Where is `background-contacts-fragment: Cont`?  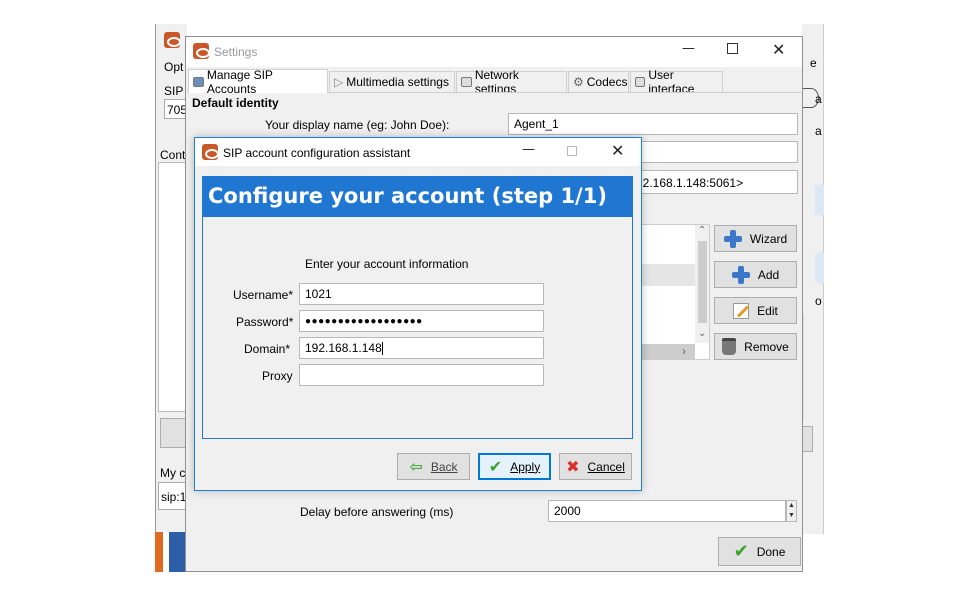 background-contacts-fragment: Cont is located at coordinates (173, 155).